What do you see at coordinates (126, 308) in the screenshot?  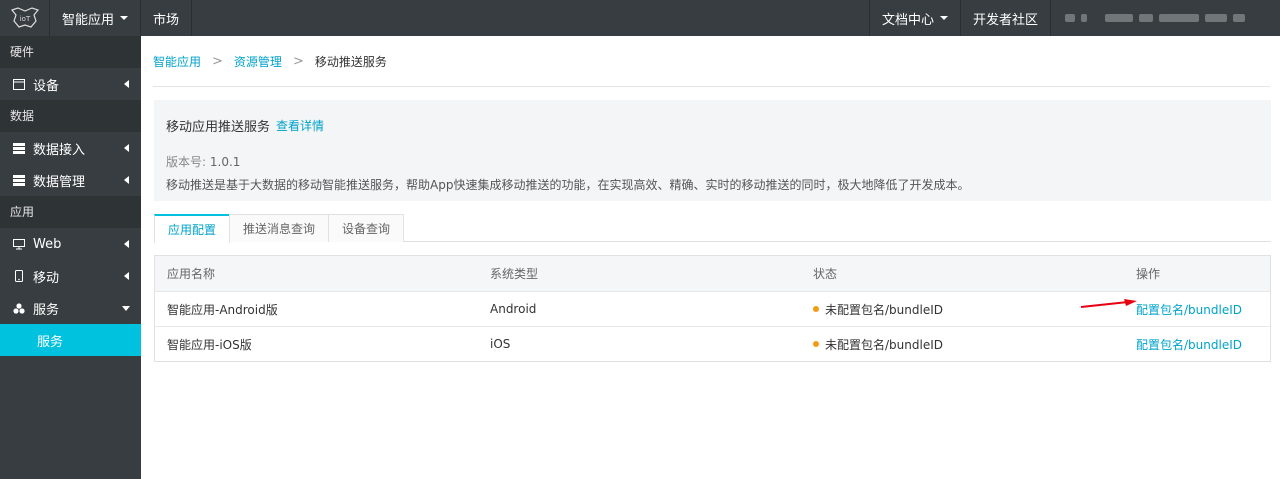 I see `chevron-down-icon` at bounding box center [126, 308].